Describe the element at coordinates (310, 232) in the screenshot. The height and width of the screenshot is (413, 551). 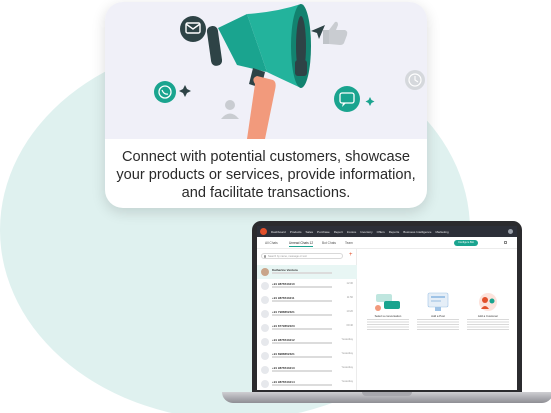
I see `nav-sales: Sales` at that location.